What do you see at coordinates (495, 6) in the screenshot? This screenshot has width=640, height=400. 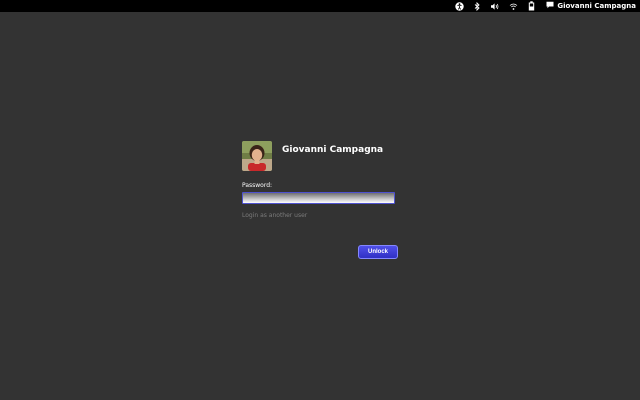 I see `volume-icon` at bounding box center [495, 6].